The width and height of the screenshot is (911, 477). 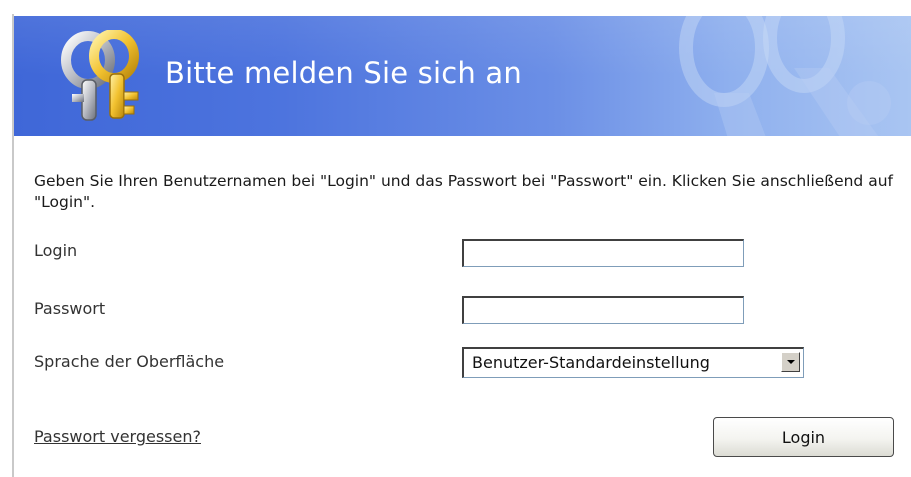 I want to click on language-select: Benutzer-Standardeinstellung, so click(x=633, y=362).